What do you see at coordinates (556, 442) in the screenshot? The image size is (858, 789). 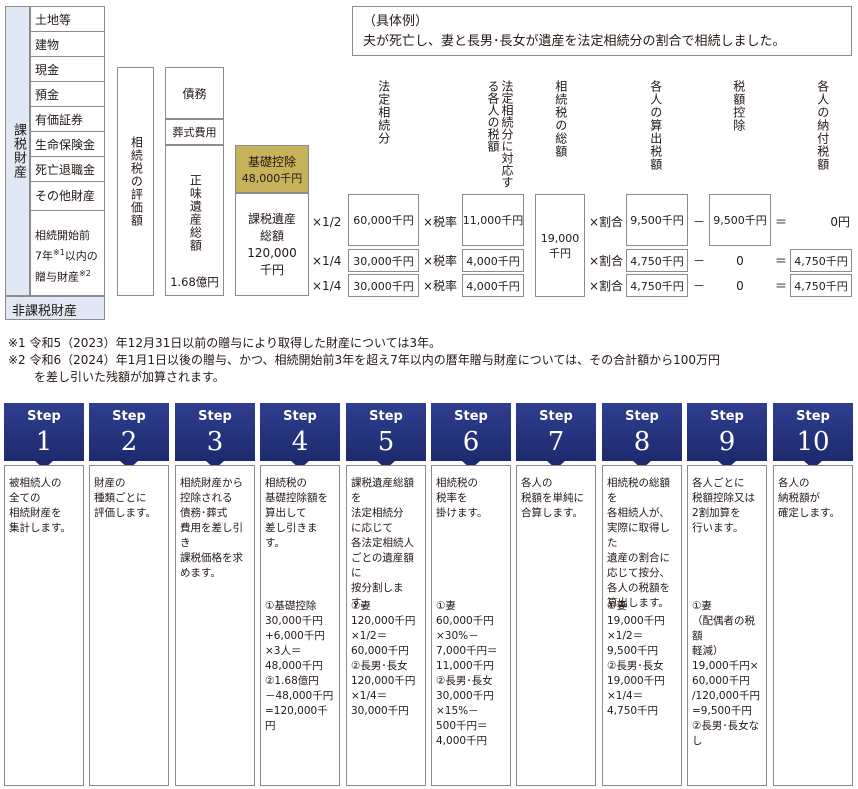 I see `step-number: 7` at bounding box center [556, 442].